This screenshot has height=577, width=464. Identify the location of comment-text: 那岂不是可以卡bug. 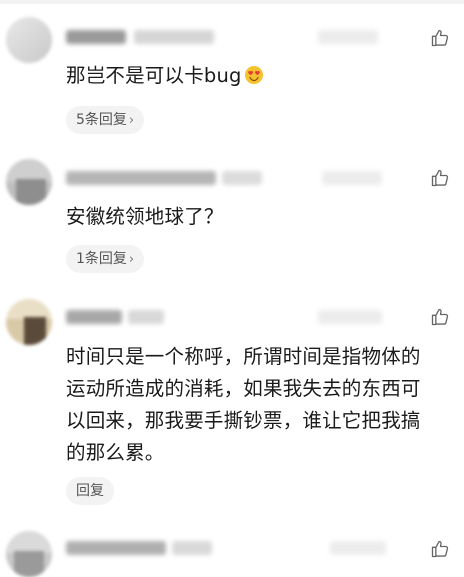
(259, 76).